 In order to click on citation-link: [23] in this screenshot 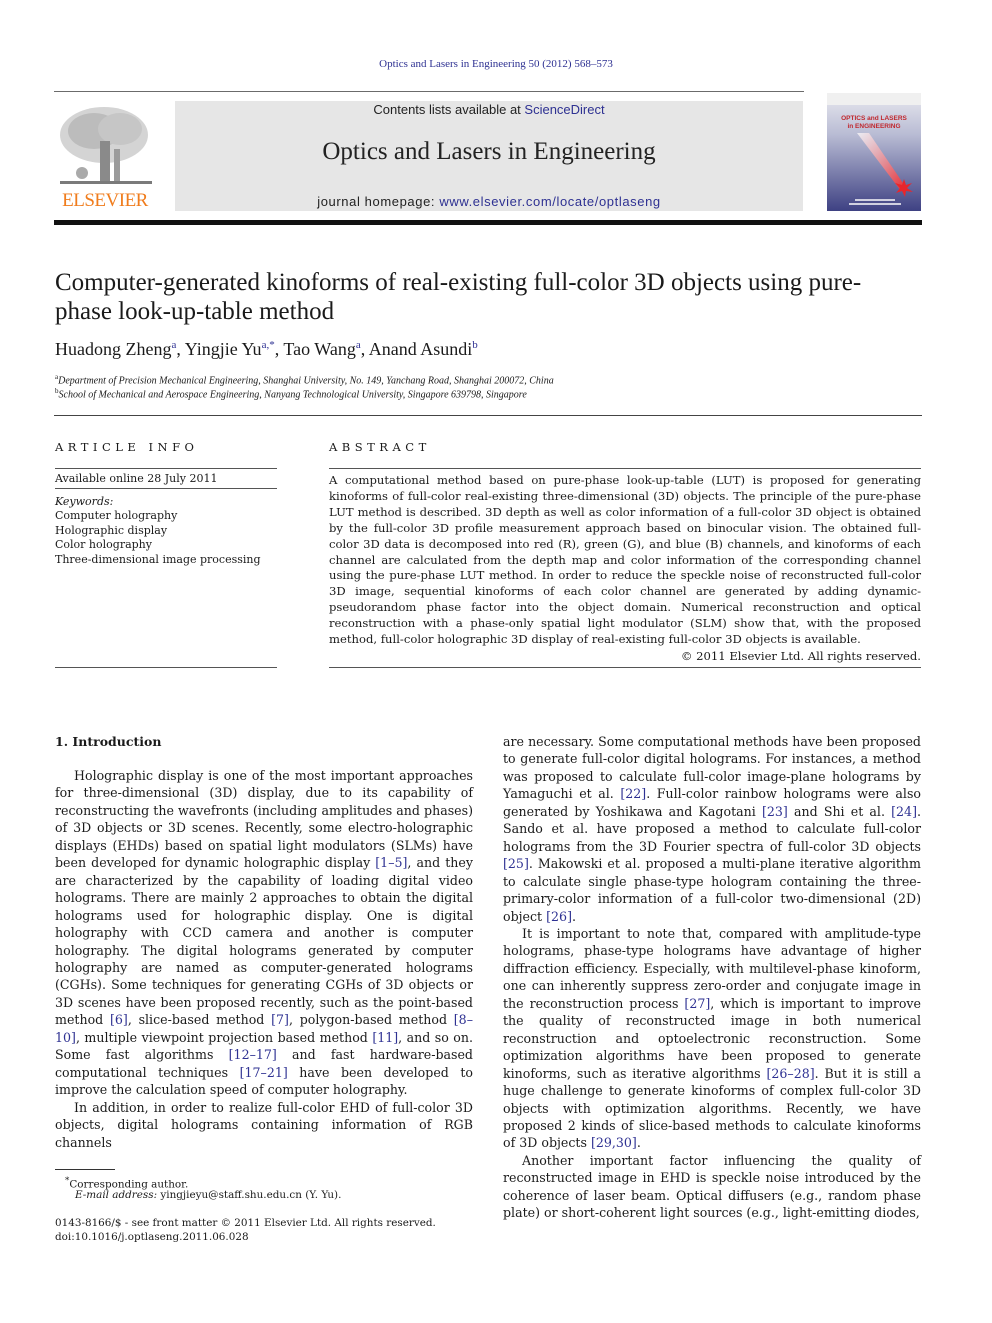, I will do `click(775, 811)`.